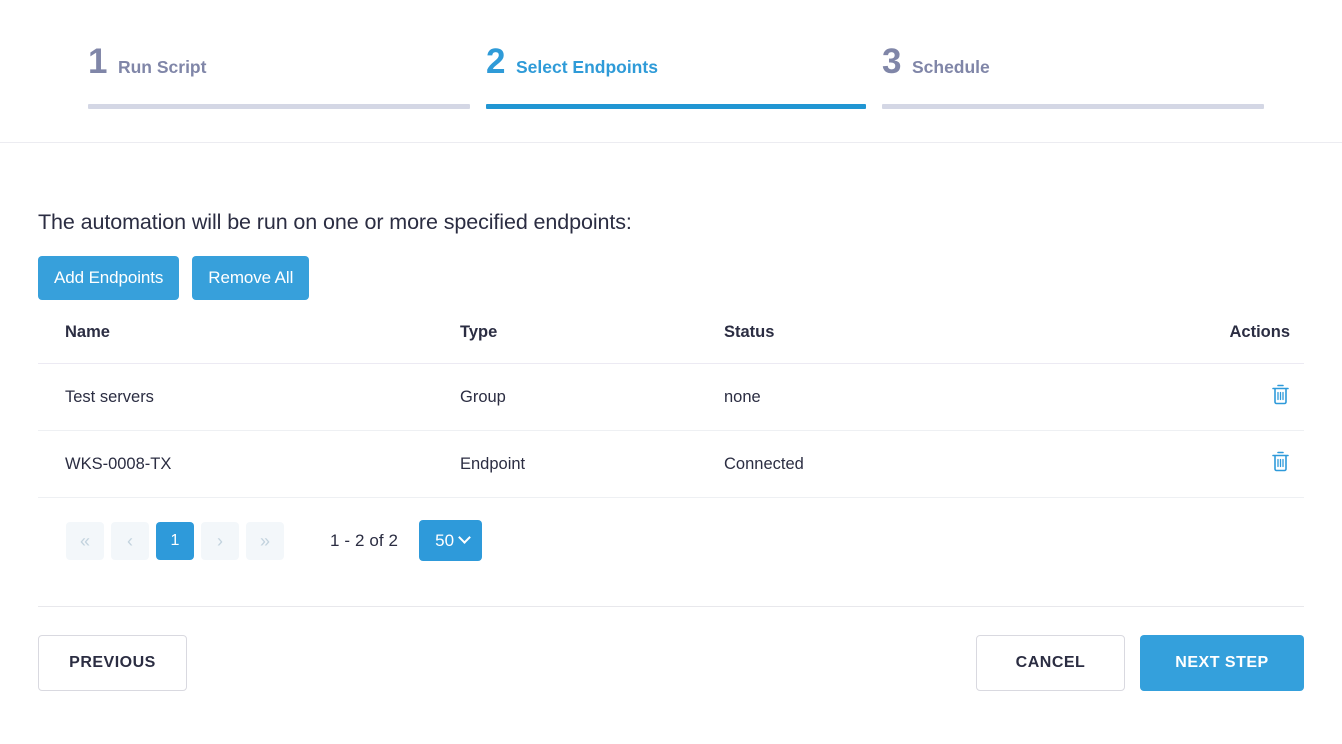 Image resolution: width=1342 pixels, height=744 pixels. Describe the element at coordinates (220, 540) in the screenshot. I see `pagination-next-button: ›` at that location.